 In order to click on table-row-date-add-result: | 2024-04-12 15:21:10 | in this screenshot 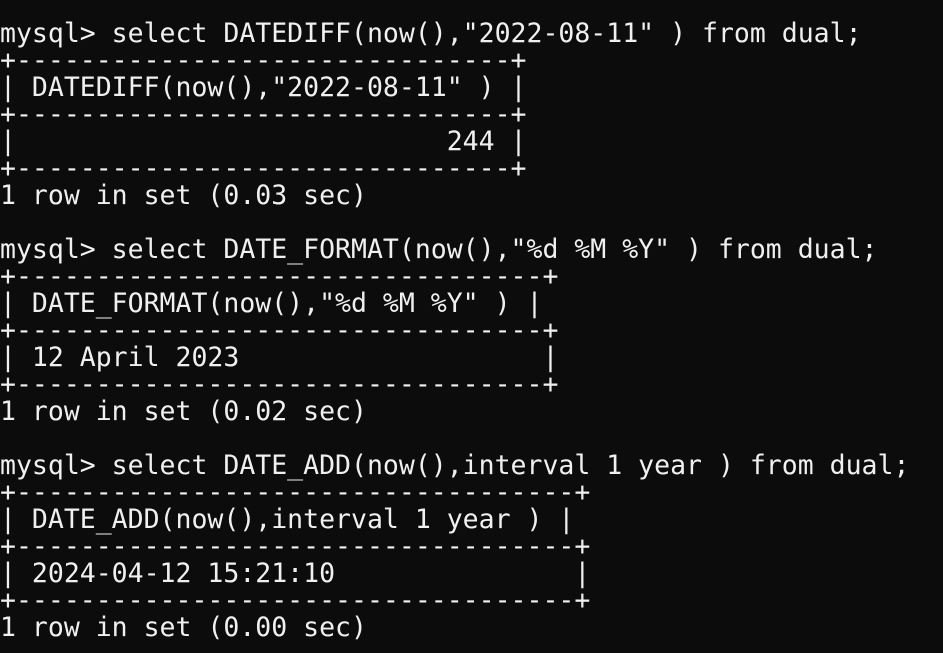, I will do `click(295, 573)`.